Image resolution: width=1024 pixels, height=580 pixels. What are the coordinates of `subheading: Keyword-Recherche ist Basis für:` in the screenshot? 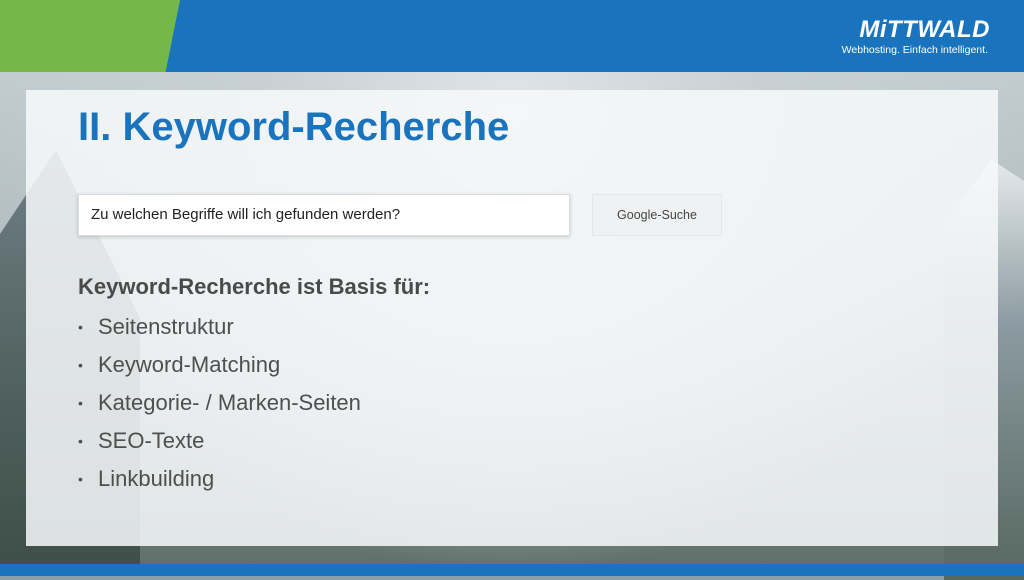 It's located at (254, 286).